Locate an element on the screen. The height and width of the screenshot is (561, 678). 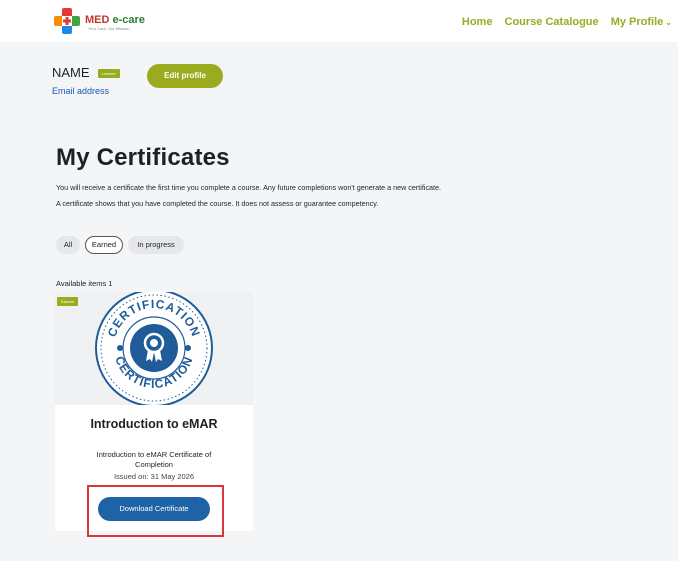
certification-seal-icon: CERTIFICATION CERTIFICATION is located at coordinates (154, 348).